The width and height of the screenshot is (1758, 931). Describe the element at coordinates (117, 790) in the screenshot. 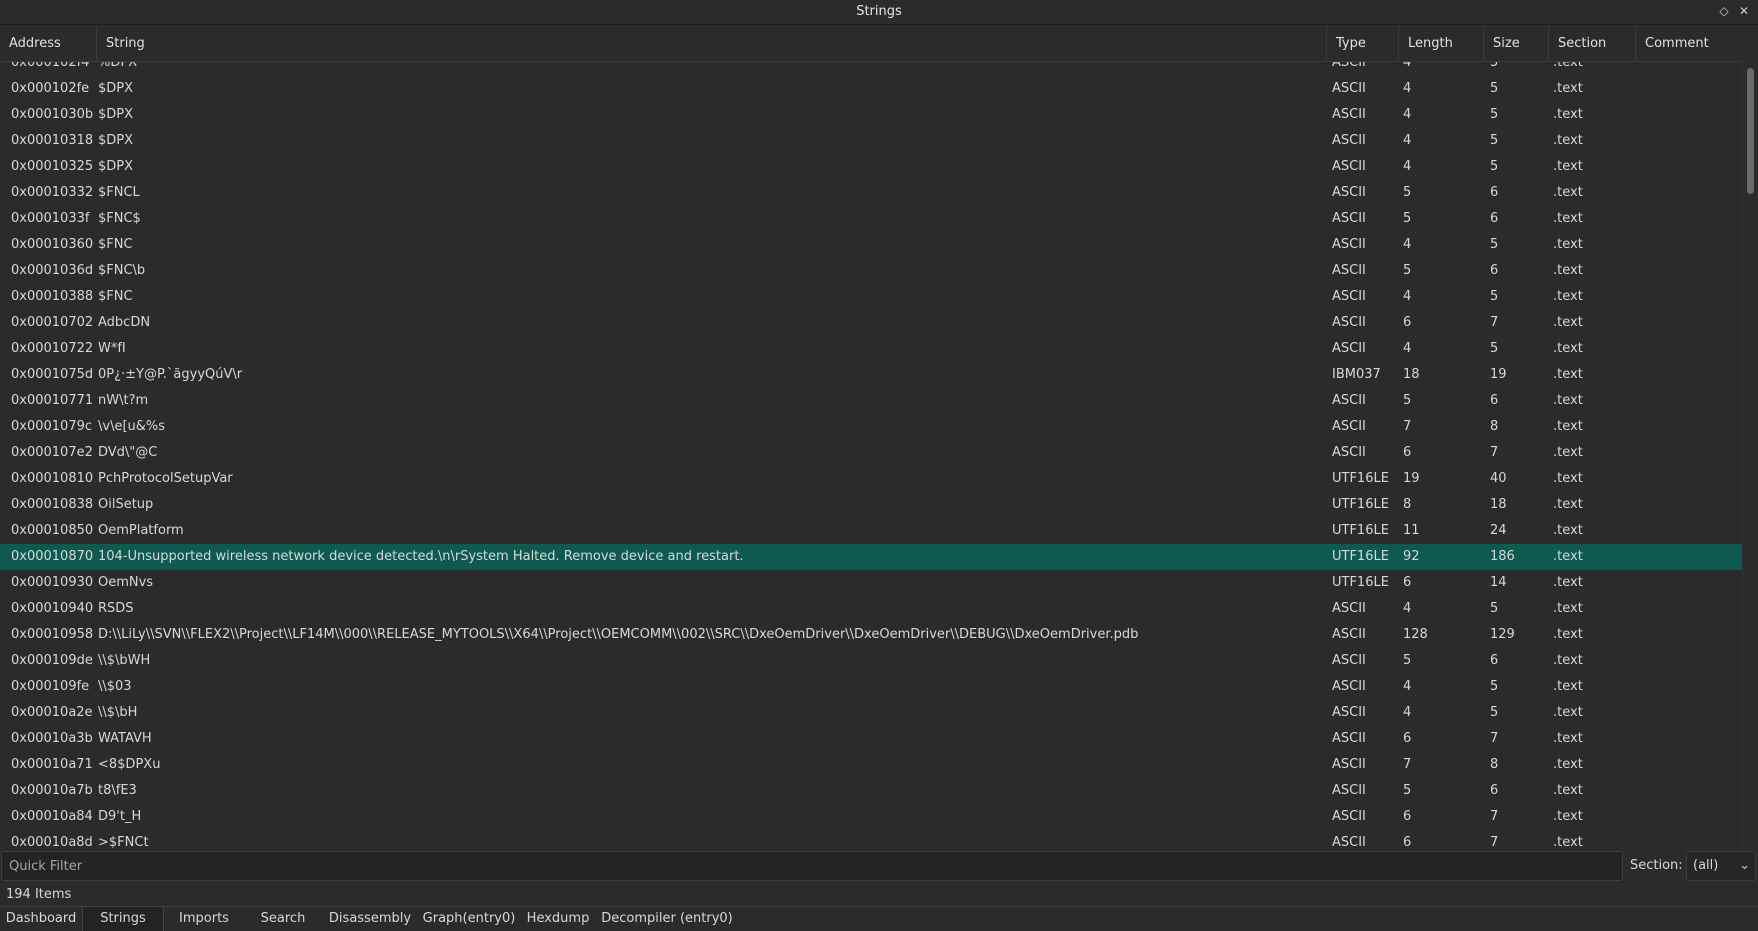

I see `cell-string: t8\fE3` at that location.